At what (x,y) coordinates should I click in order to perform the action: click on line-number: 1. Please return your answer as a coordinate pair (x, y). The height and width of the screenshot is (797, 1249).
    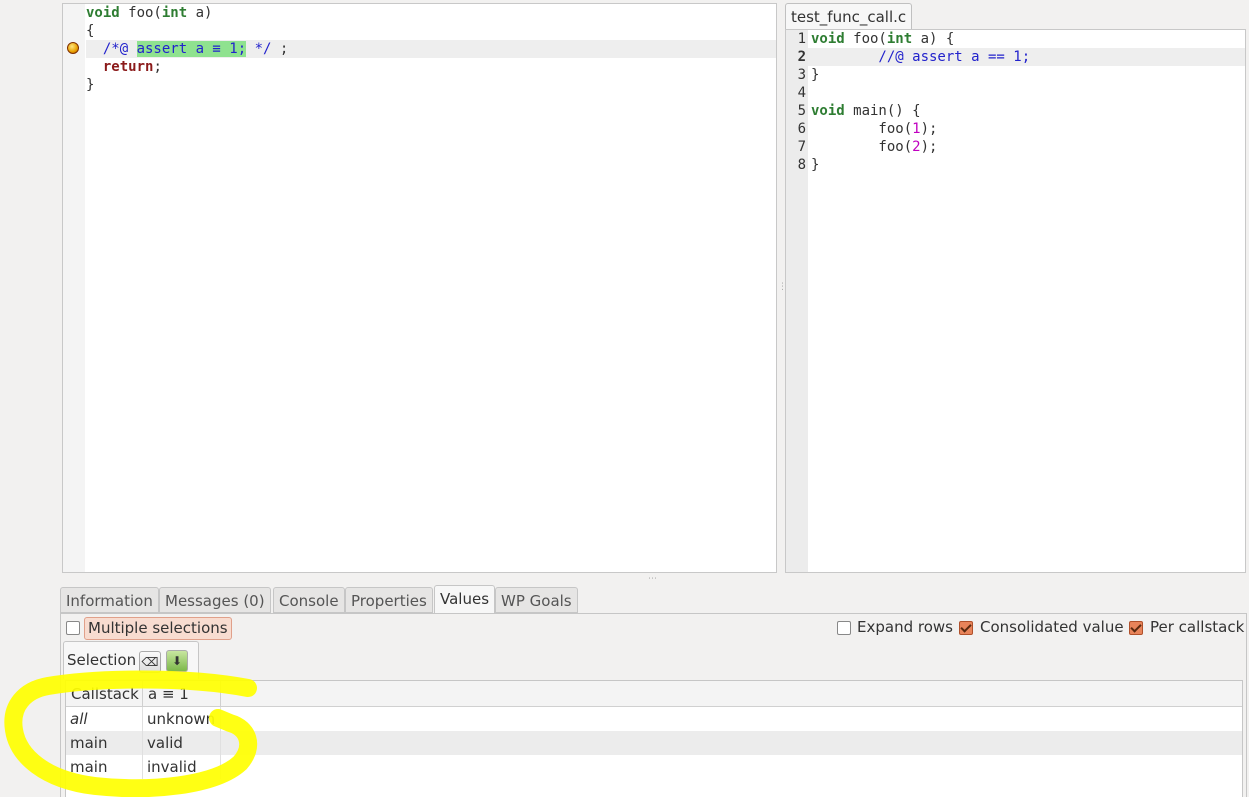
    Looking at the image, I should click on (801, 39).